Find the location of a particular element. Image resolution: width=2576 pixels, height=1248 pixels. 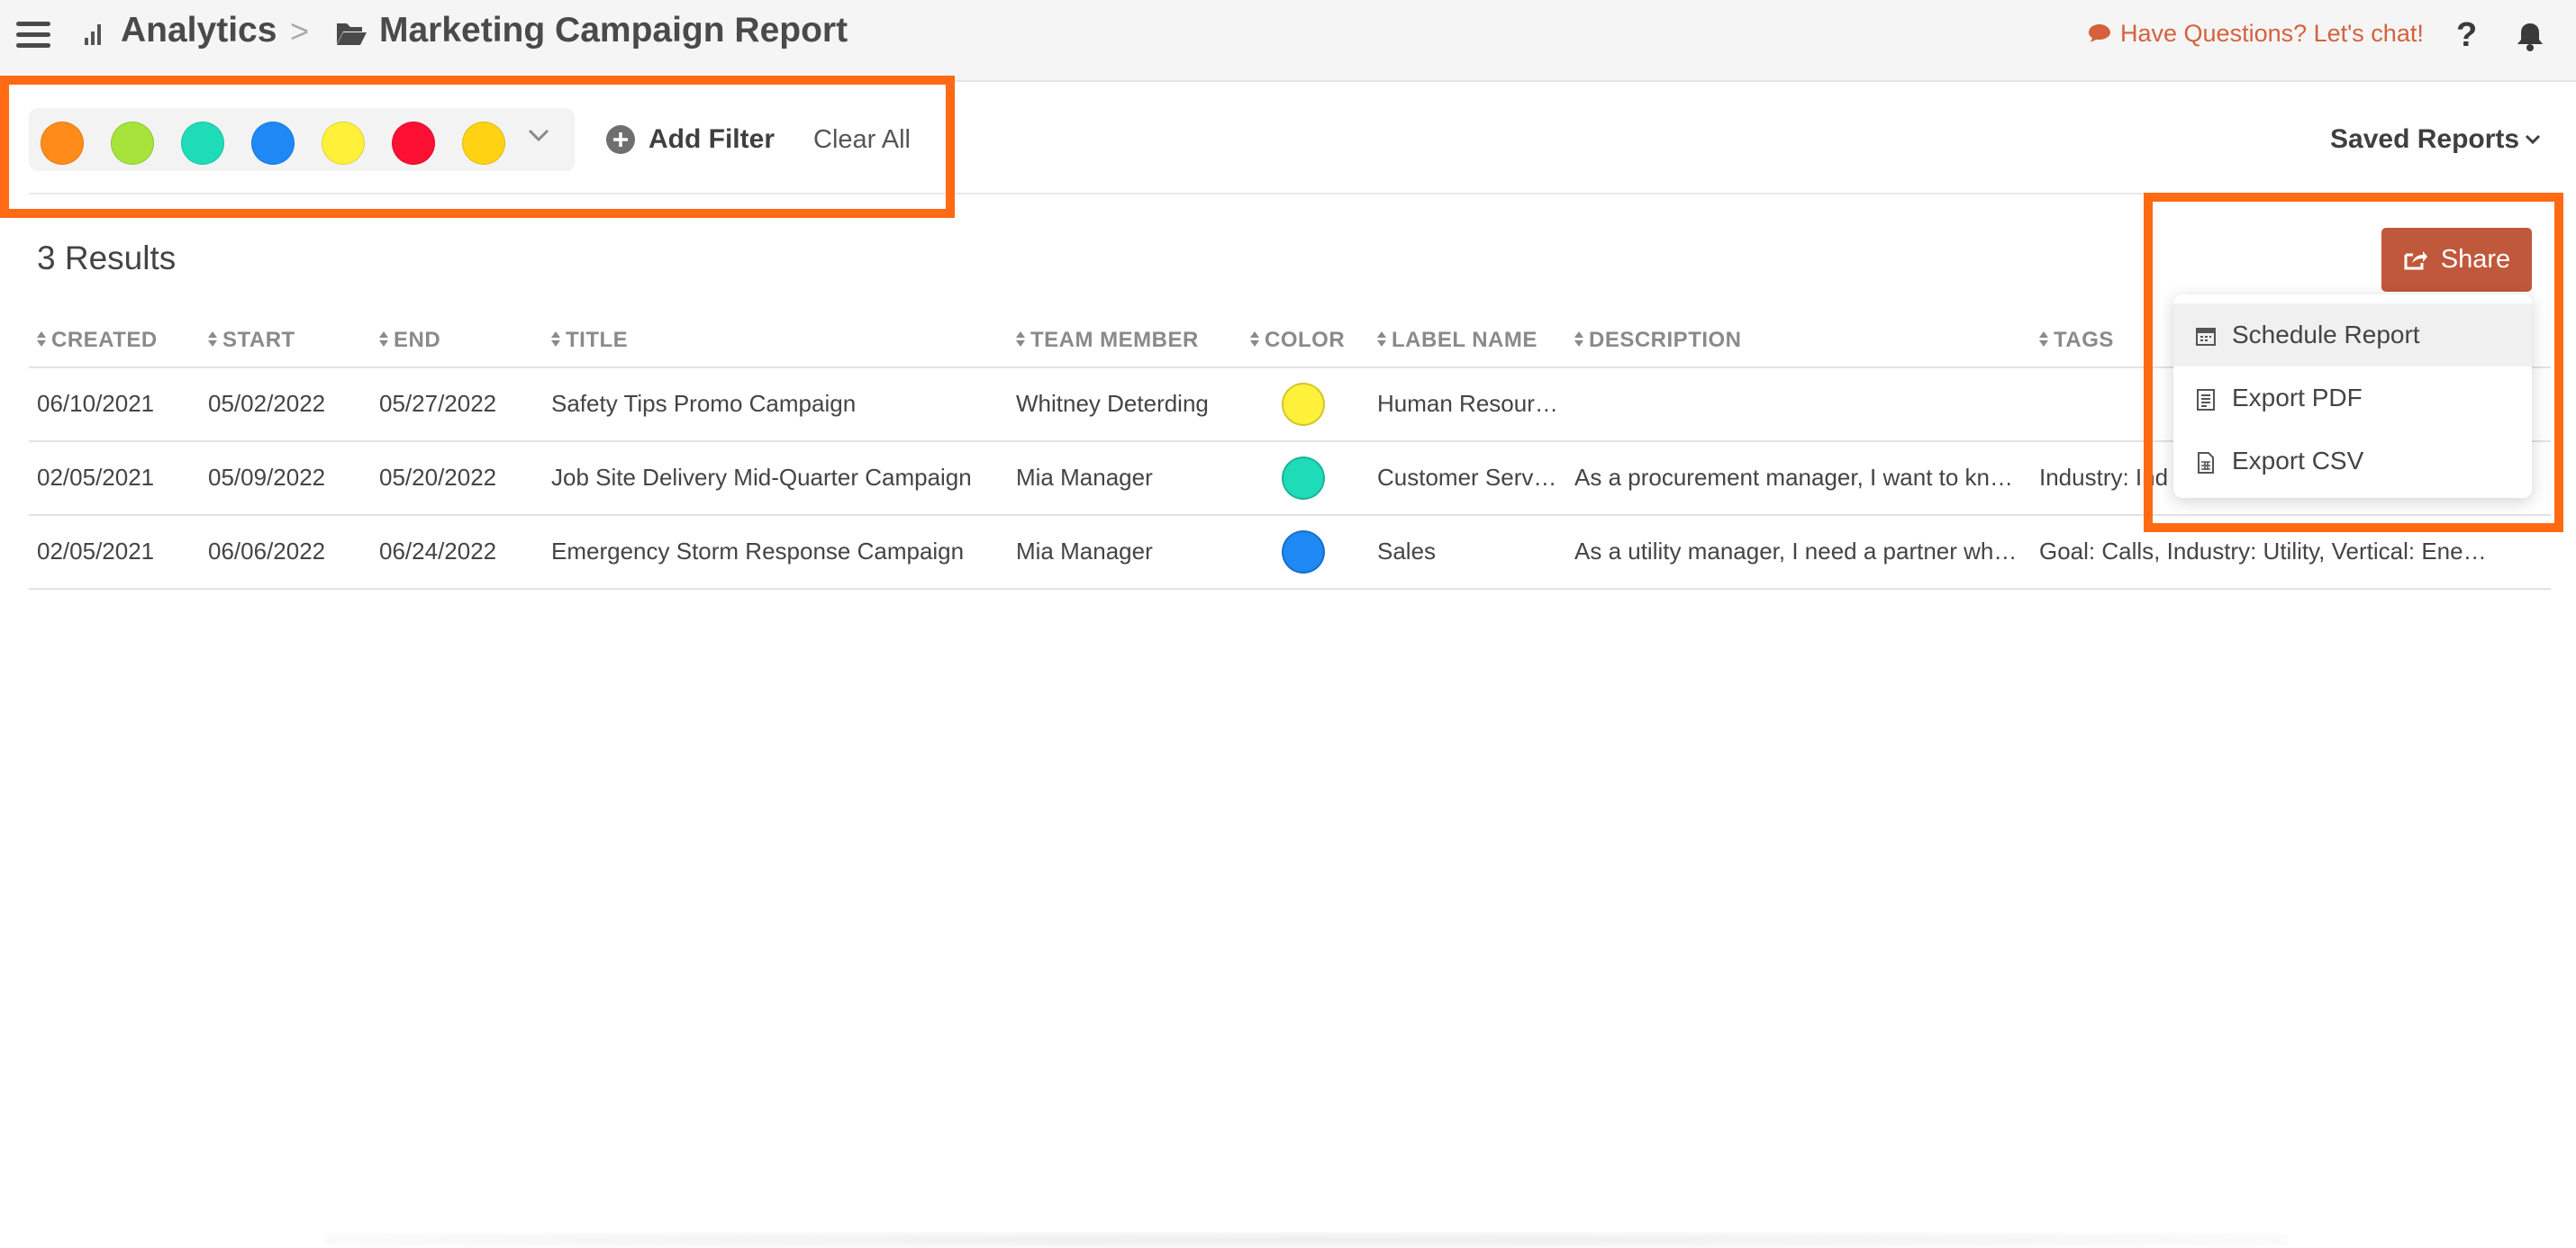

menu-item-label: Export PDF is located at coordinates (2297, 398).